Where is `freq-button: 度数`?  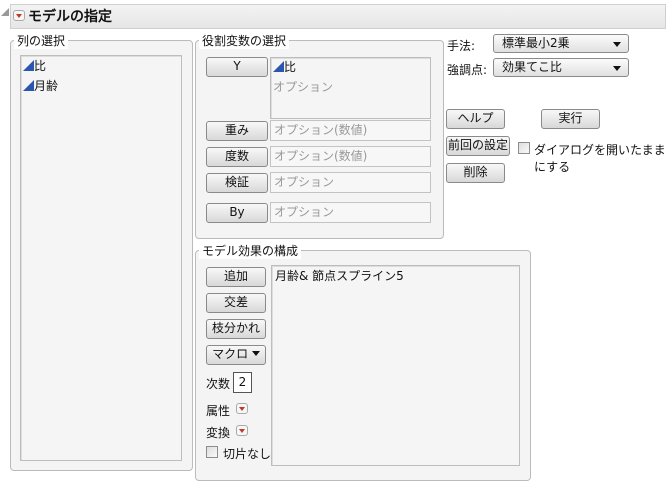 freq-button: 度数 is located at coordinates (237, 157).